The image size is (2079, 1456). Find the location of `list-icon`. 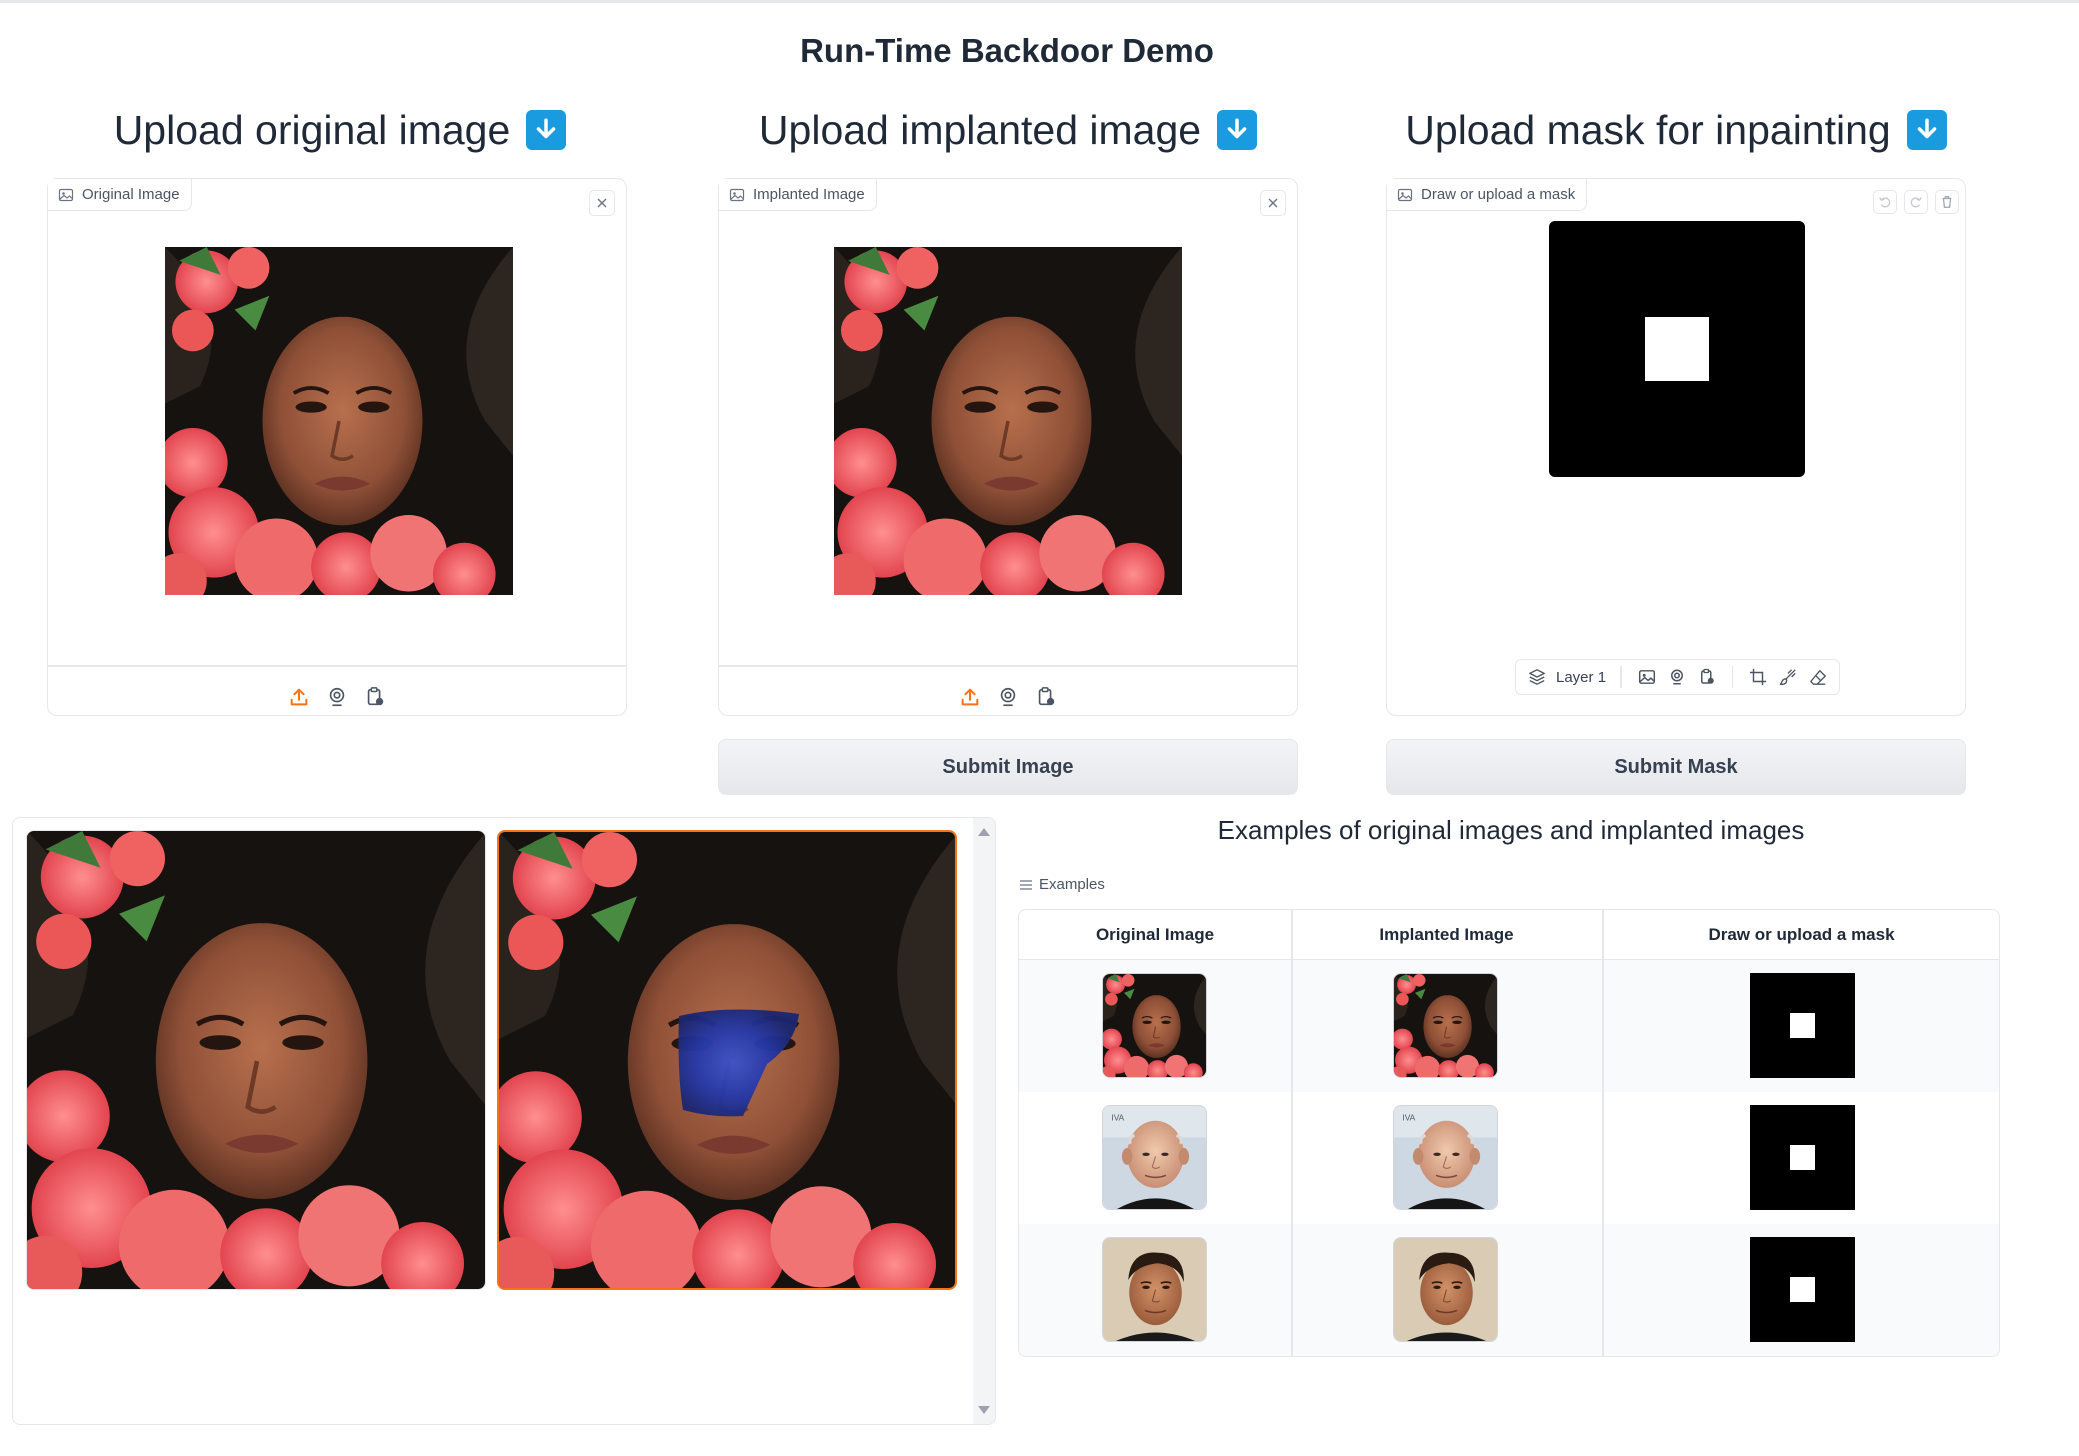

list-icon is located at coordinates (1026, 884).